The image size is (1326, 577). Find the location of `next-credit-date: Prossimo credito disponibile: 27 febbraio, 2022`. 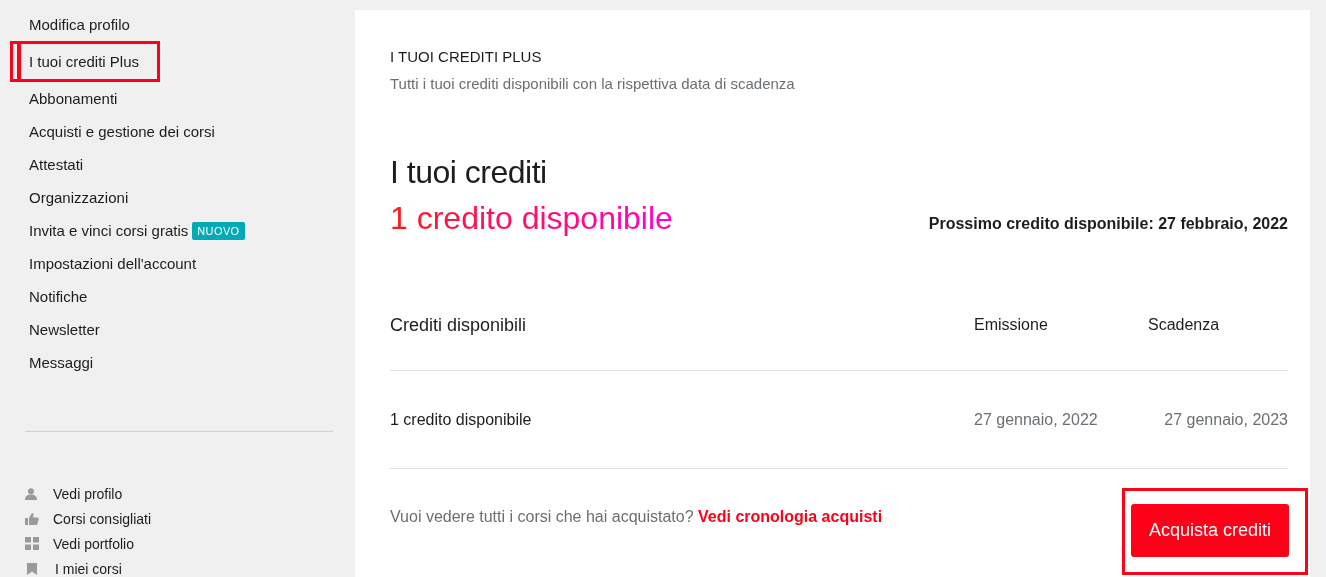

next-credit-date: Prossimo credito disponibile: 27 febbraio, 2022 is located at coordinates (1108, 224).